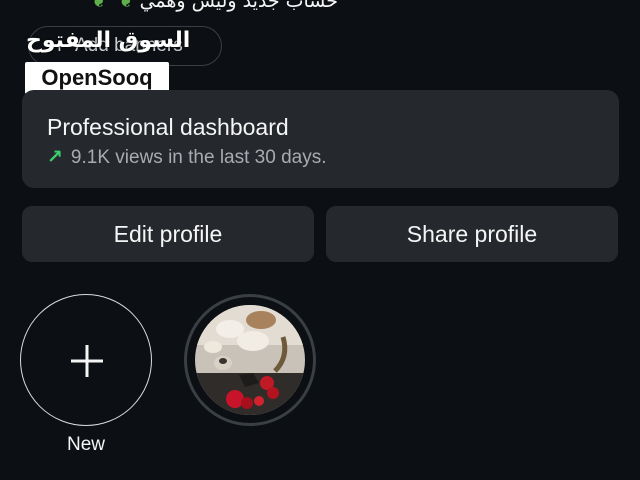 This screenshot has width=640, height=480. I want to click on share-profile-button: Share profile, so click(472, 234).